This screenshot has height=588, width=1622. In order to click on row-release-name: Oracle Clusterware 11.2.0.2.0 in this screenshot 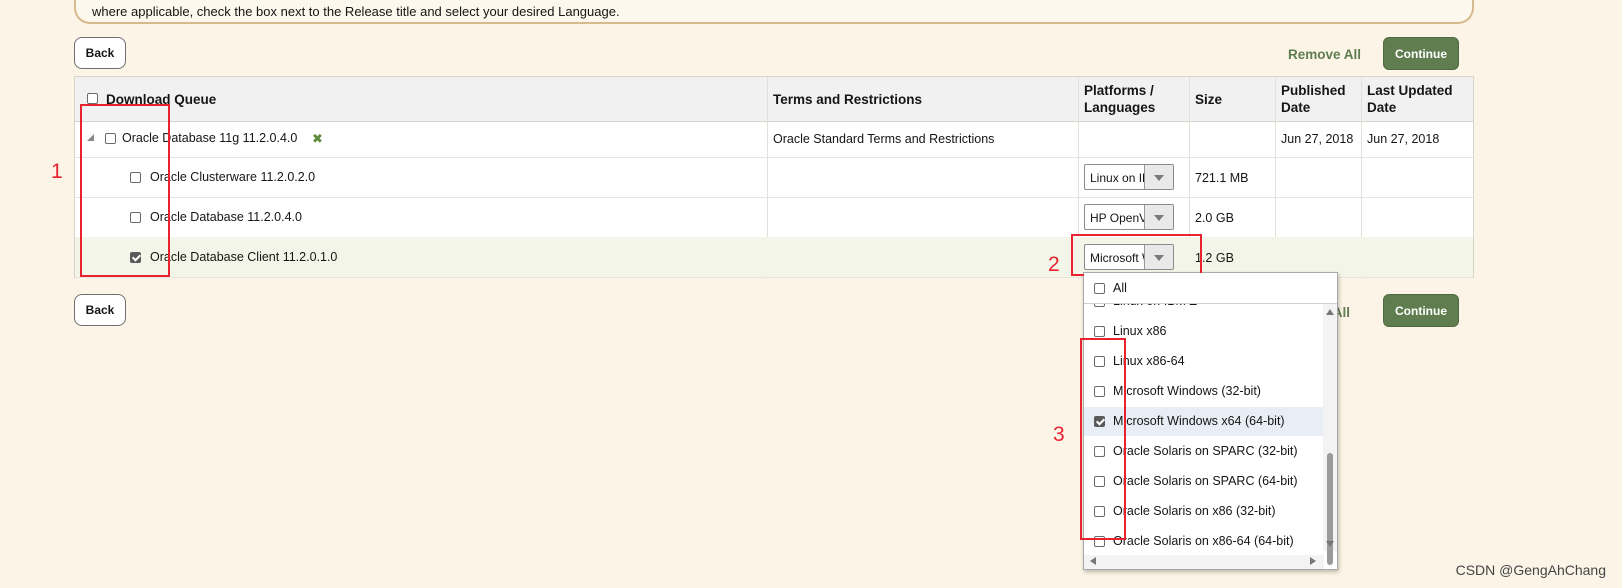, I will do `click(233, 177)`.